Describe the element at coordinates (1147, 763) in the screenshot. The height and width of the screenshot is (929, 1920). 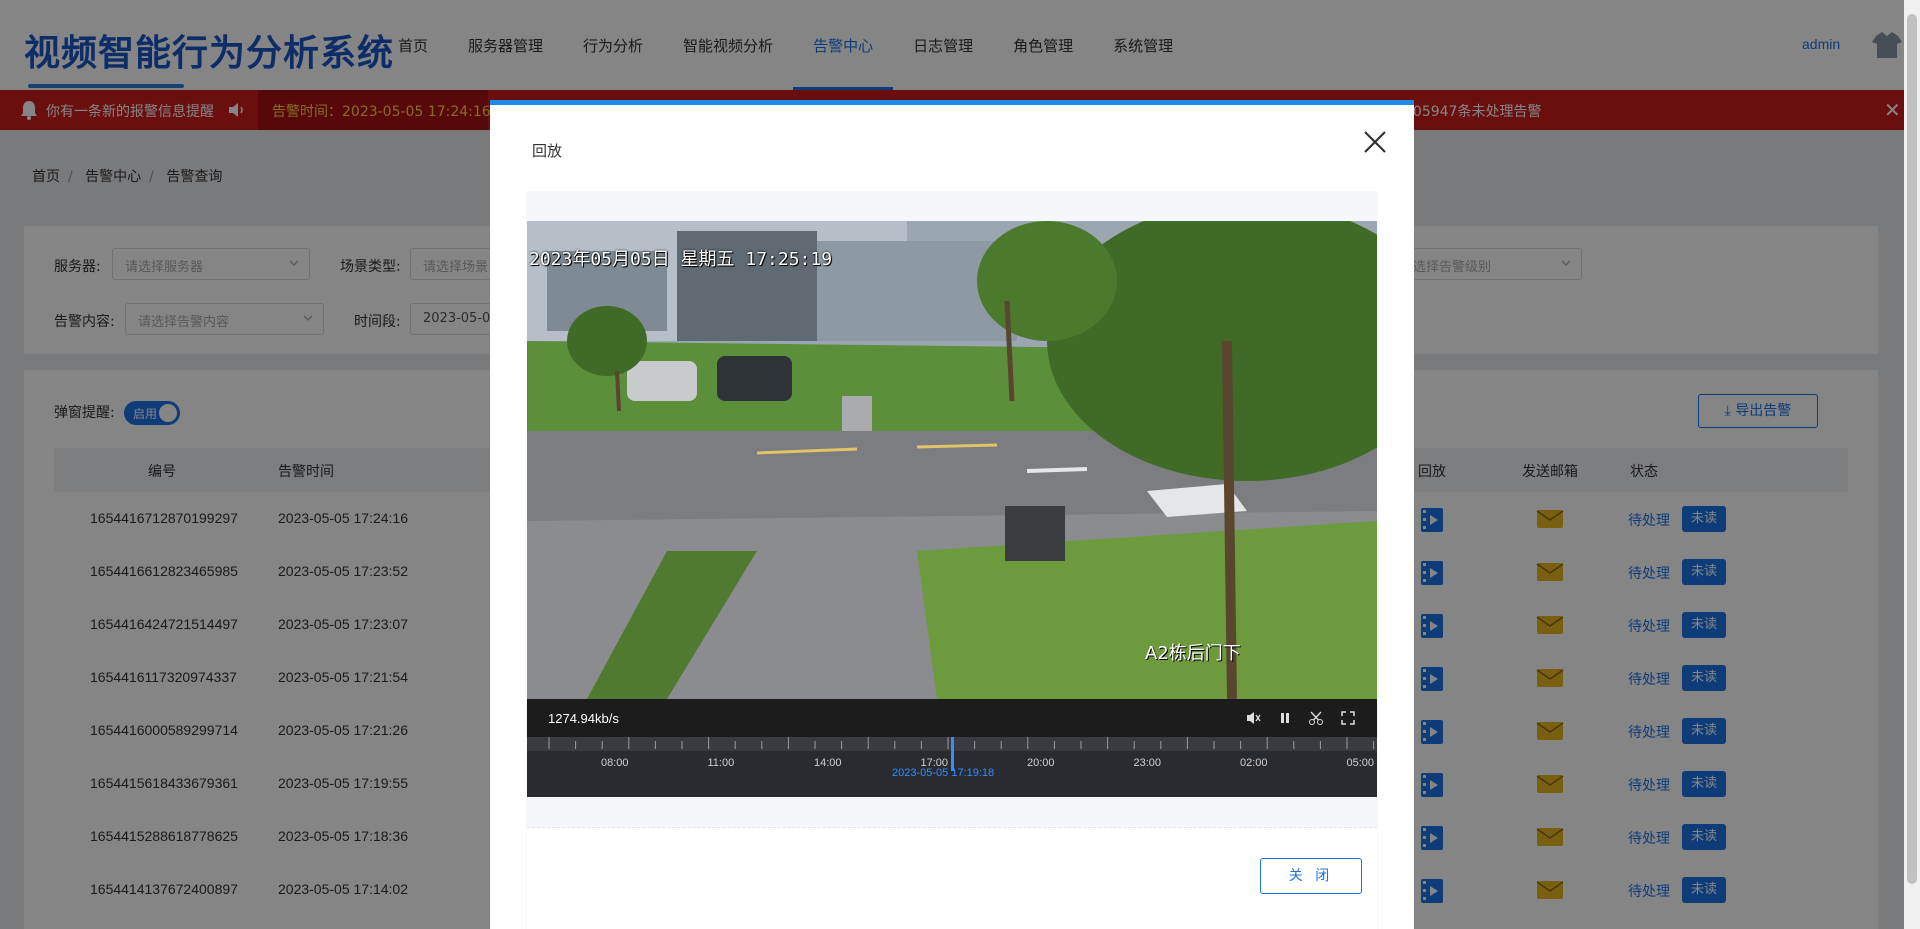
I see `timeline-tick-label: 23:00` at that location.